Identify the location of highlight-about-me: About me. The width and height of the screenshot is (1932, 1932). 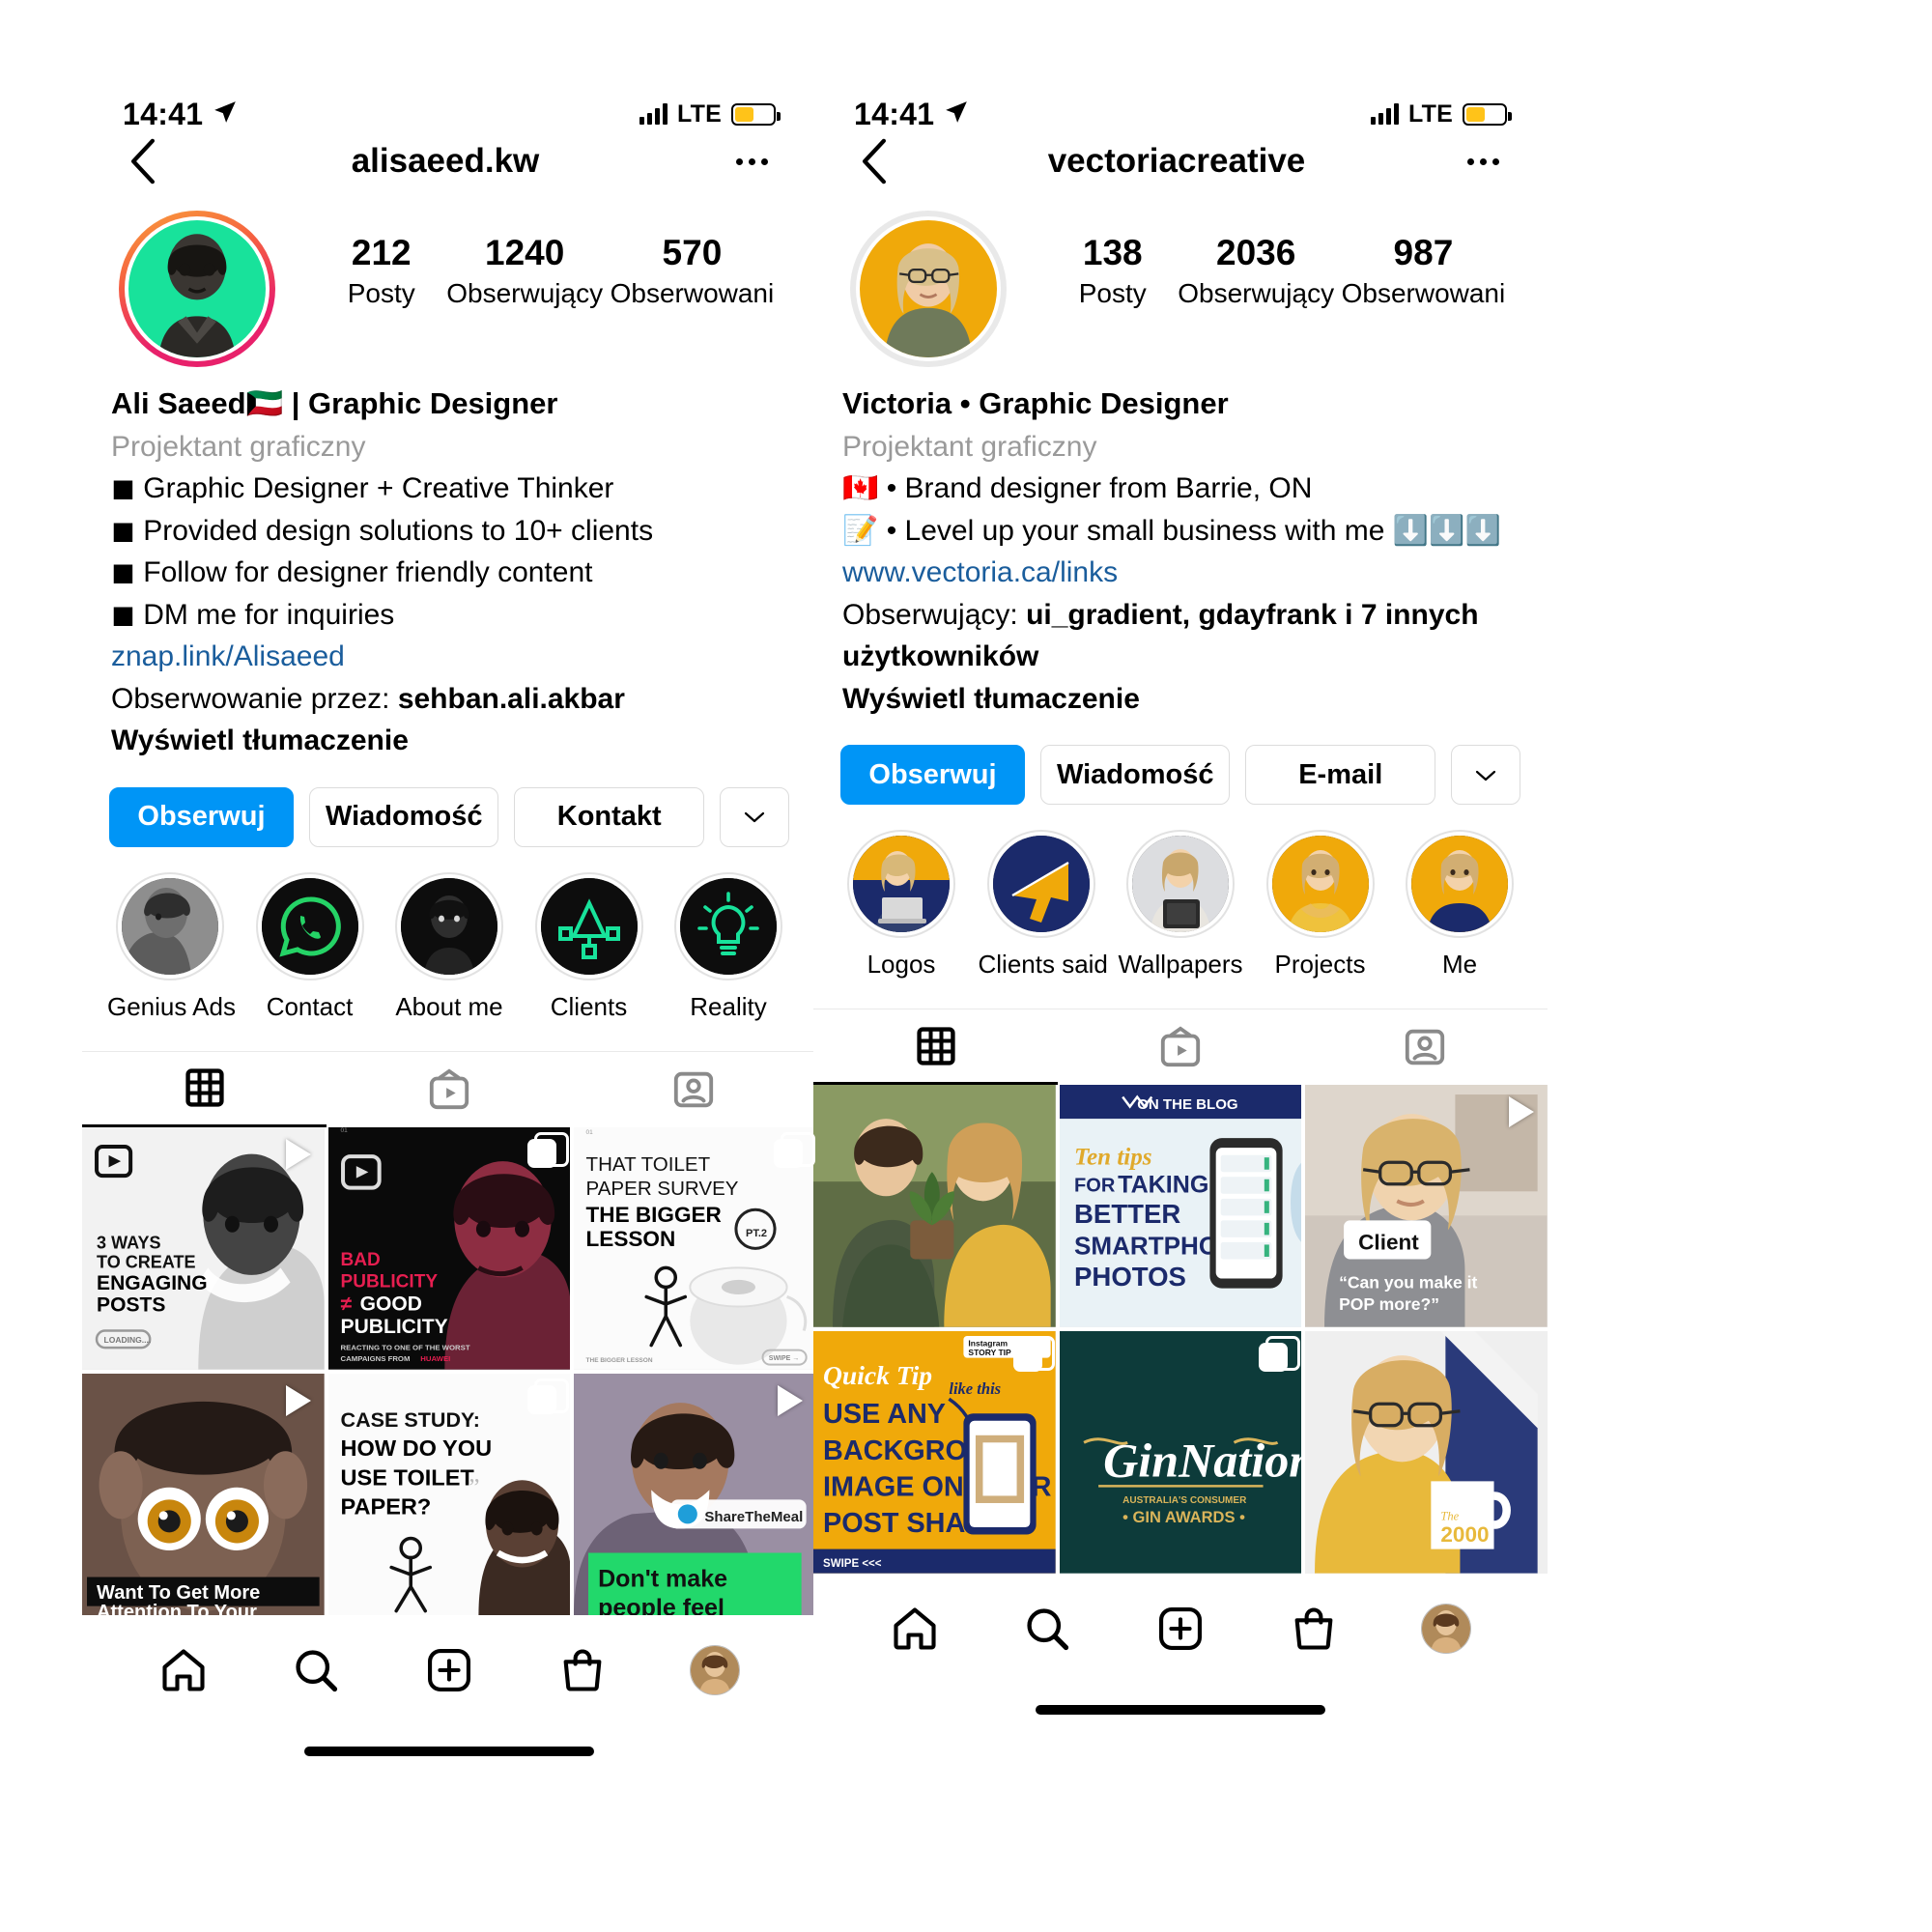
(449, 946).